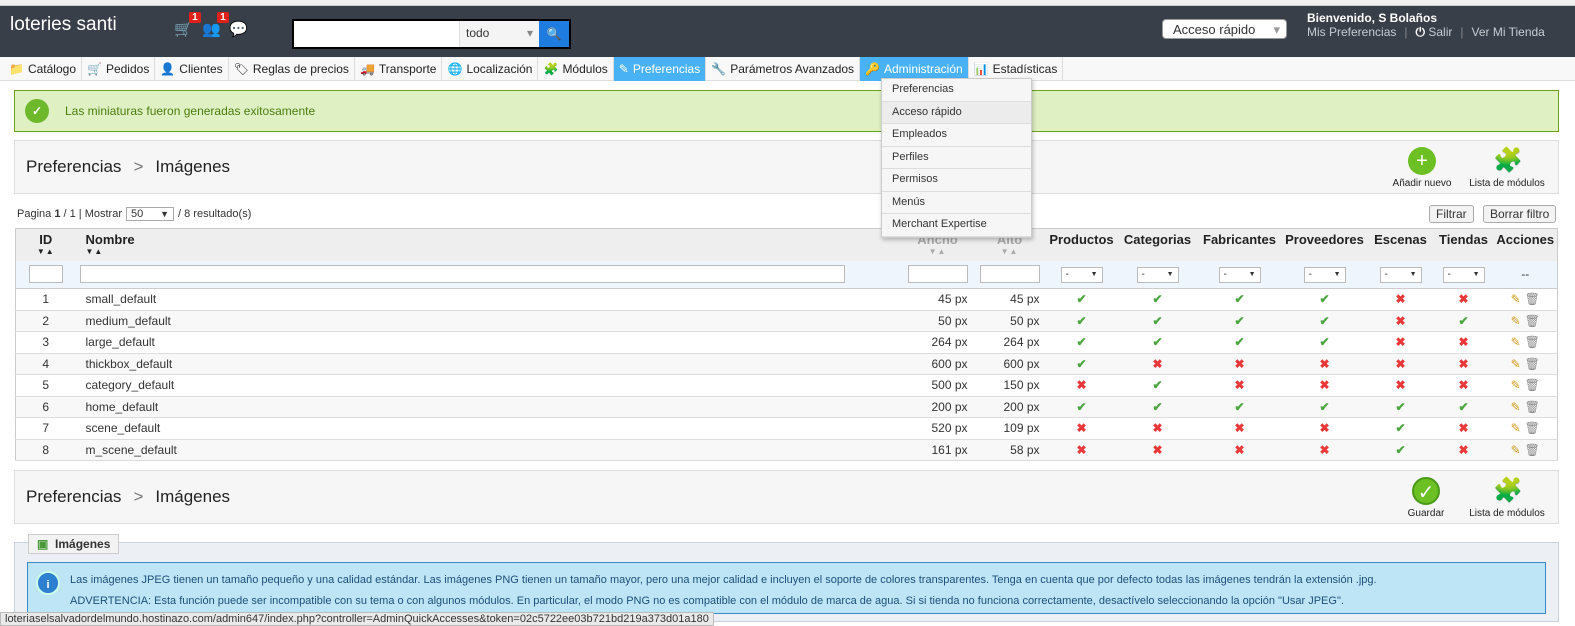 The image size is (1575, 626). I want to click on nav-tab-mdulos: 🧩 Módulos, so click(576, 69).